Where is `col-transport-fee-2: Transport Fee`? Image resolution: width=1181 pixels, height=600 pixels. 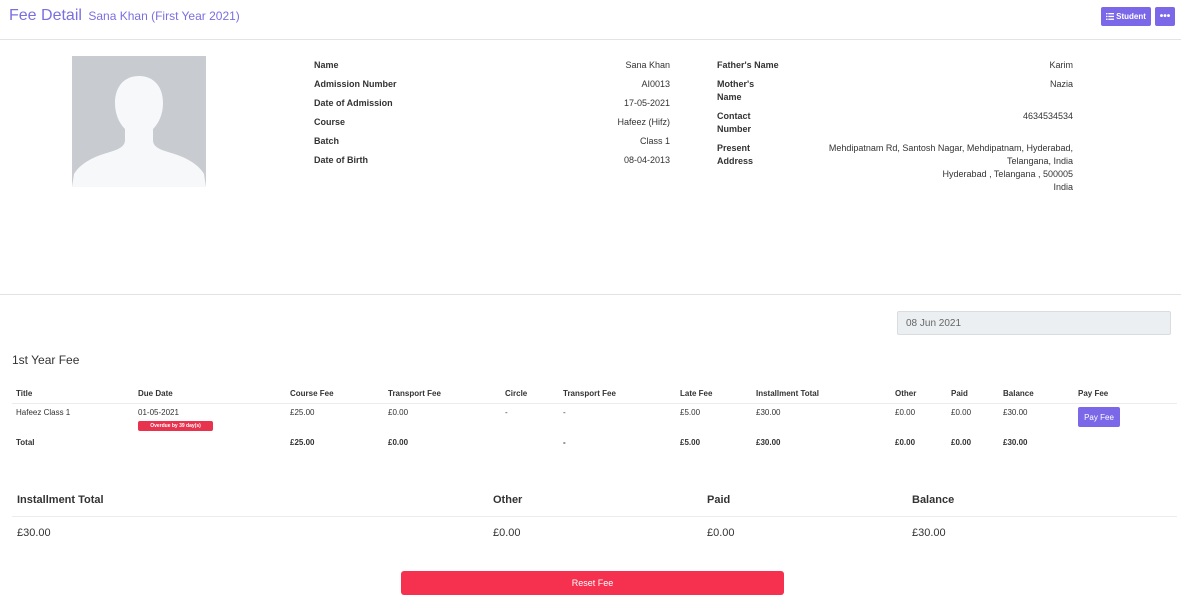 col-transport-fee-2: Transport Fee is located at coordinates (589, 393).